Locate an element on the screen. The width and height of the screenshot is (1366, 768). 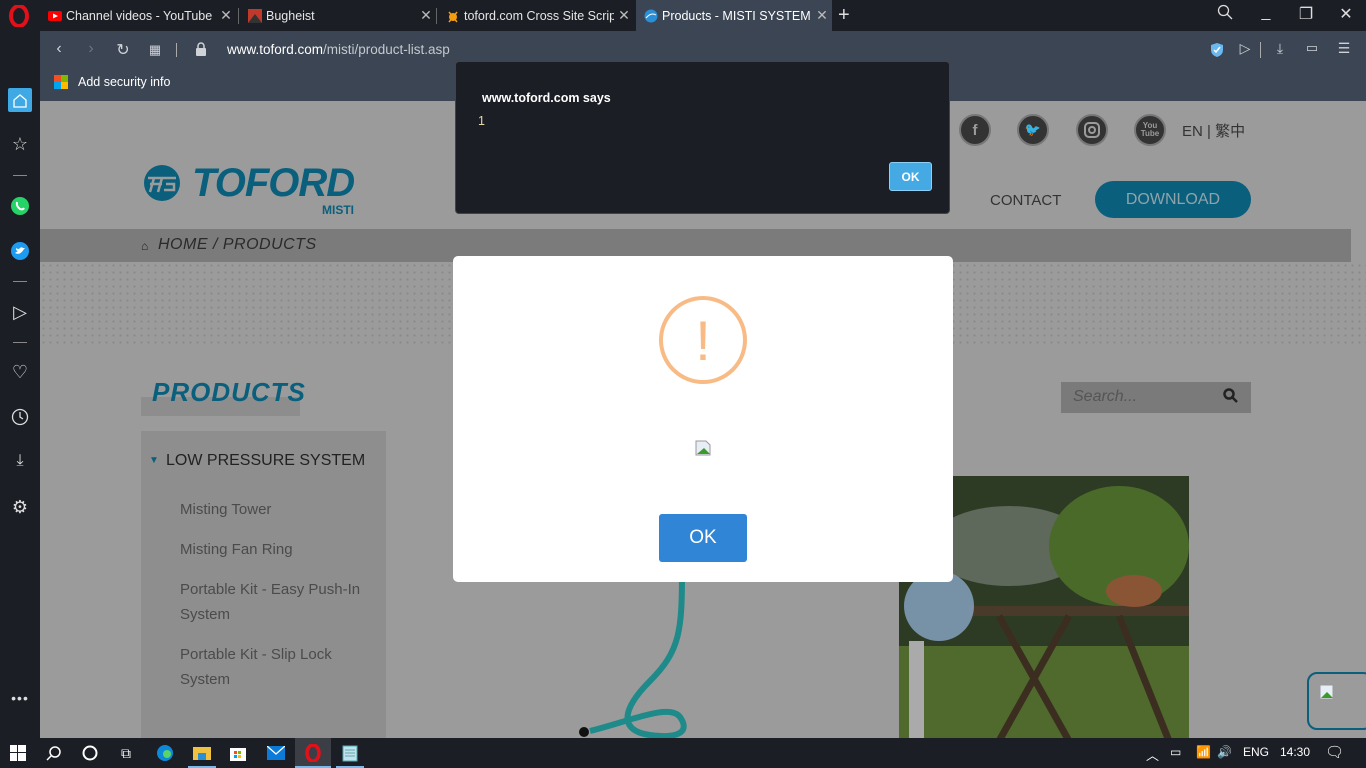
battery-saver-icon: ▭ is located at coordinates (1312, 48).